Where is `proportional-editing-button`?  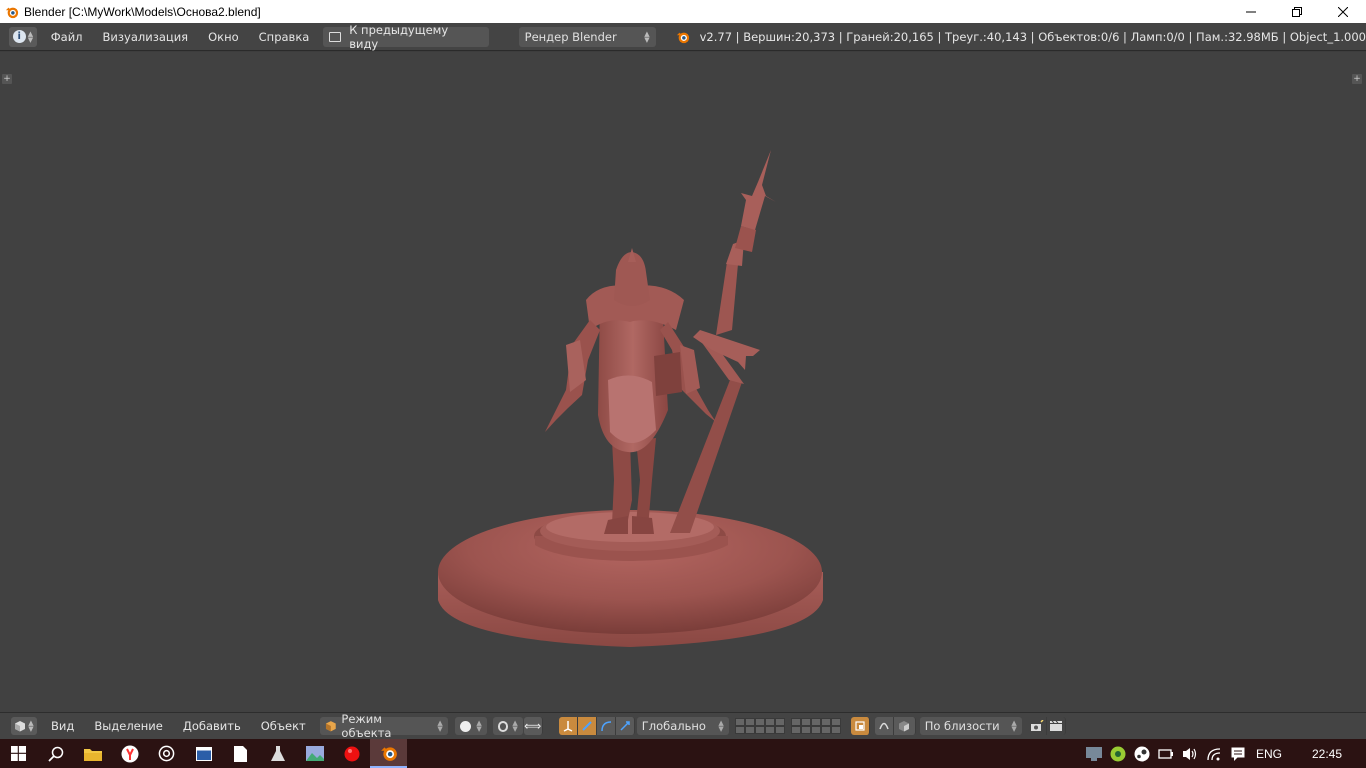 proportional-editing-button is located at coordinates (884, 726).